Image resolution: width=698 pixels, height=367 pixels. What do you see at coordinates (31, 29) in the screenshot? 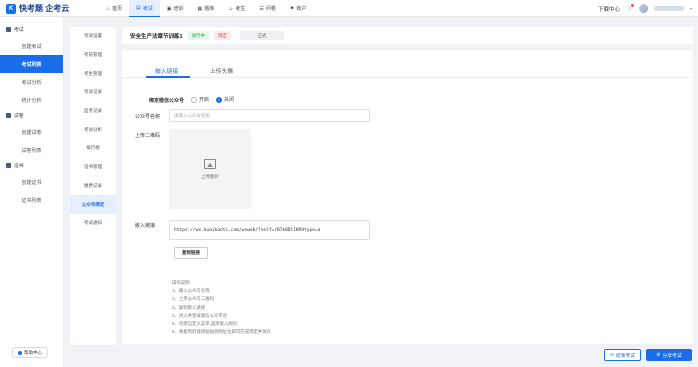
I see `sidebar-group-exam: 考试` at bounding box center [31, 29].